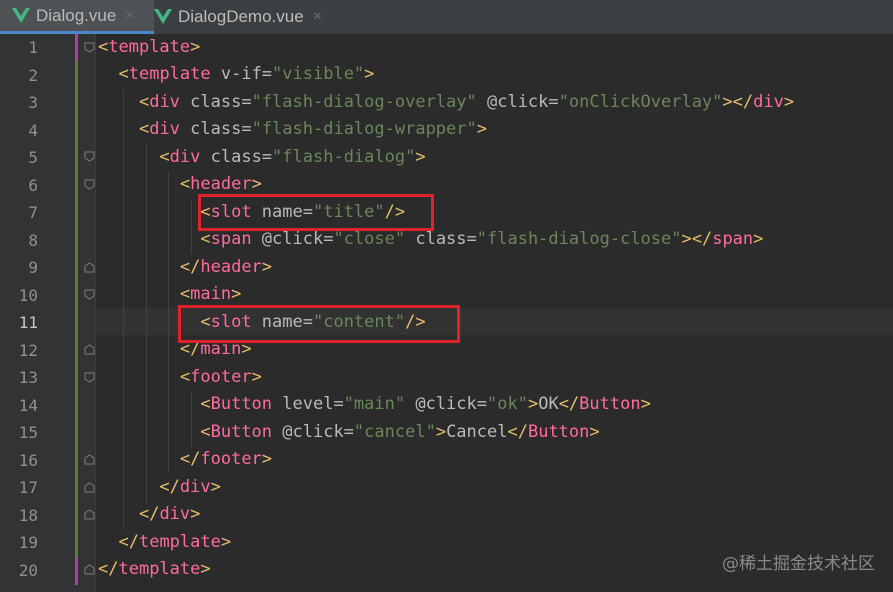 This screenshot has width=893, height=592. Describe the element at coordinates (261, 157) in the screenshot. I see `code-line: <div class="flash-dialog">` at that location.